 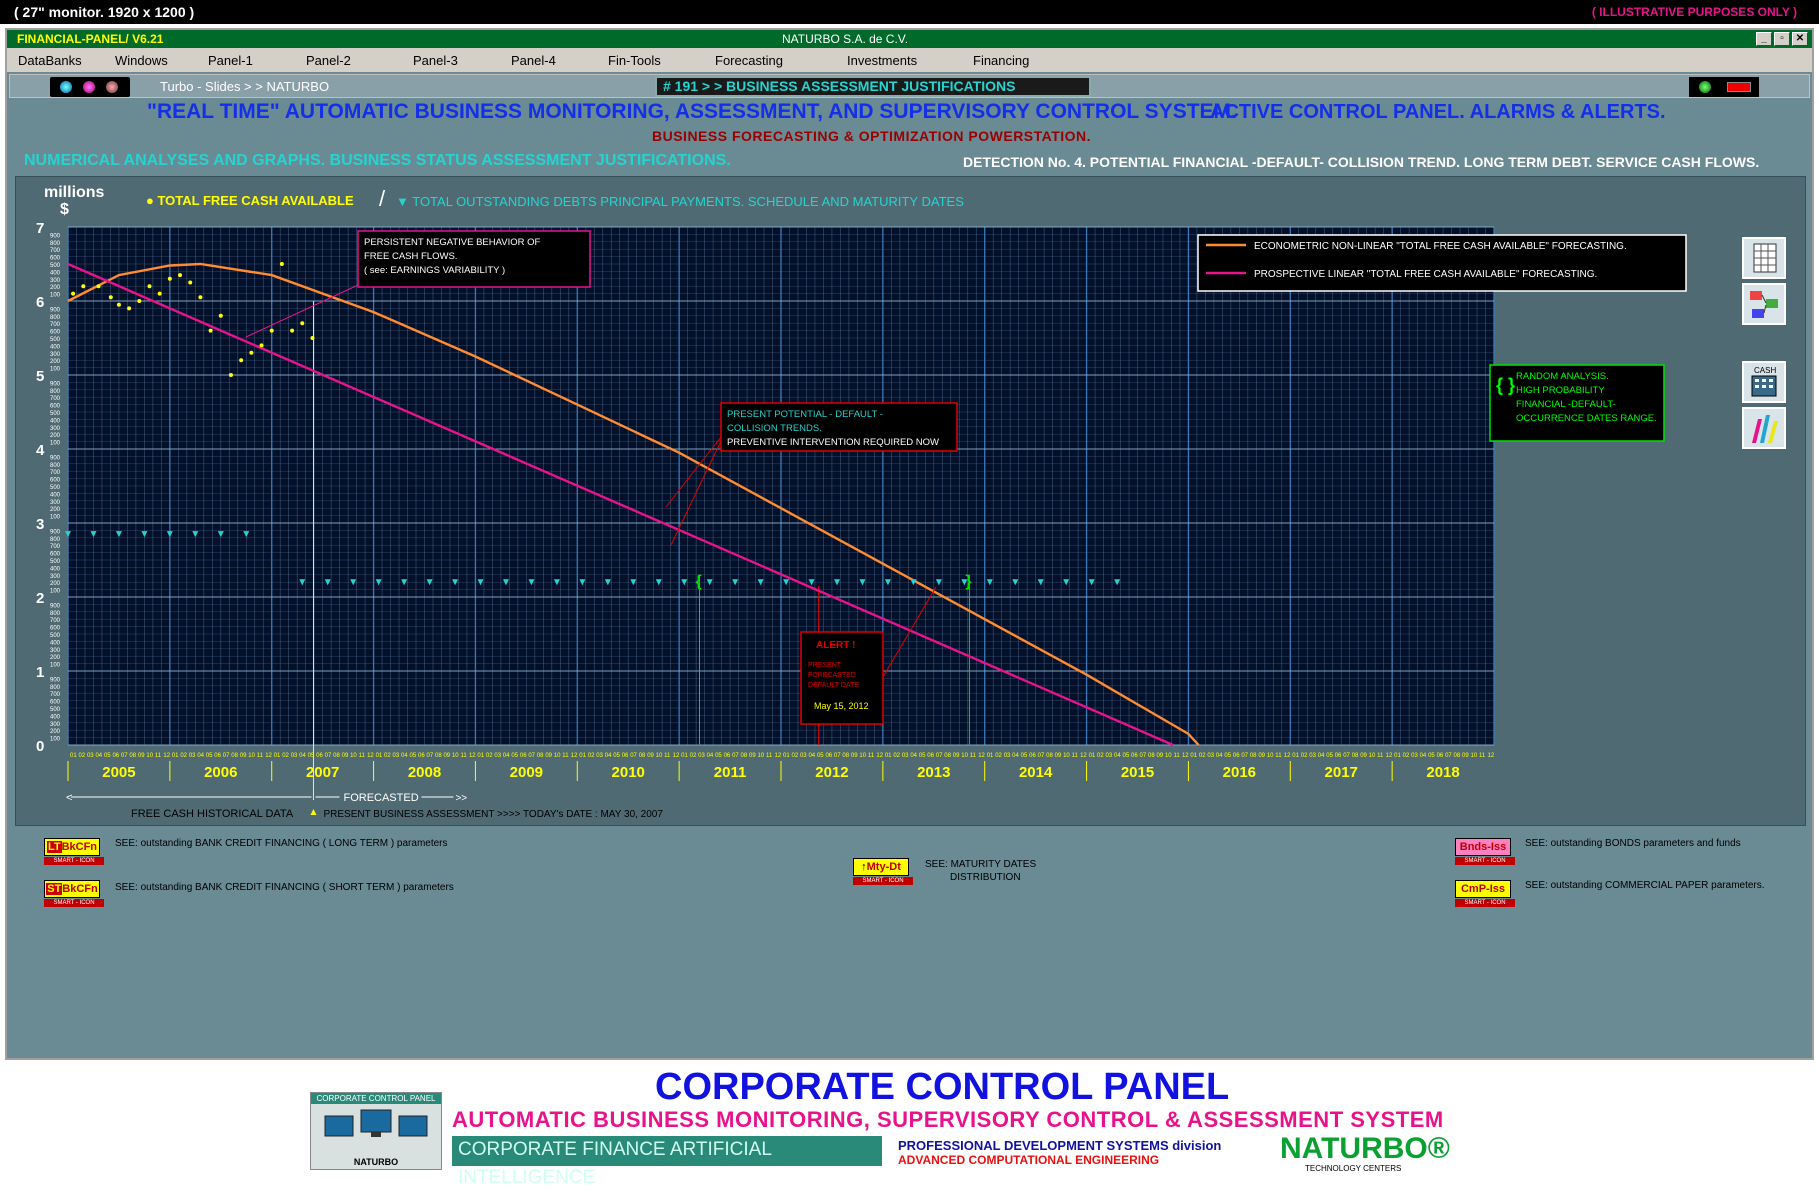 I want to click on illustrative-note: ( ILLUSTRATIVE PURPOSES ONLY ), so click(x=1694, y=12).